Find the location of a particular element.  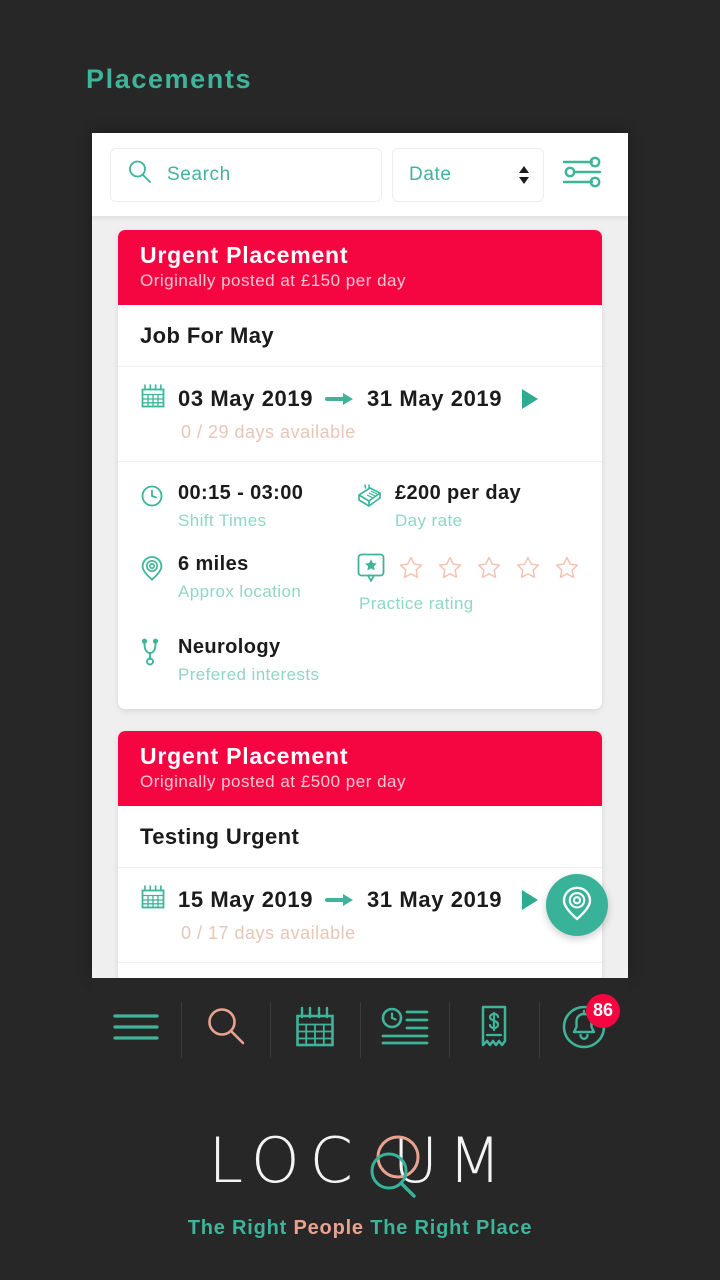

day-rate-value: £200 per day is located at coordinates (458, 493).